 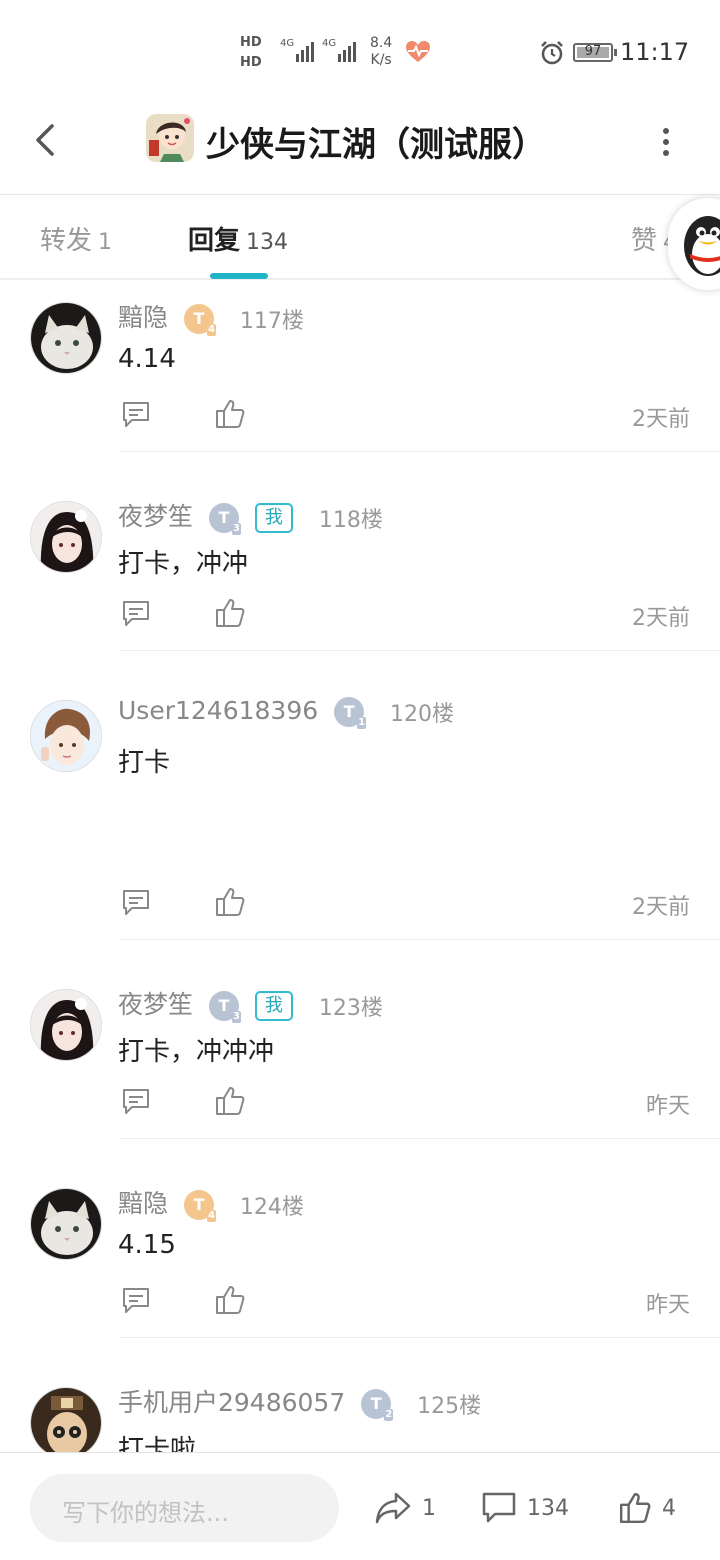 What do you see at coordinates (329, 43) in the screenshot?
I see `network-type-2: 4G` at bounding box center [329, 43].